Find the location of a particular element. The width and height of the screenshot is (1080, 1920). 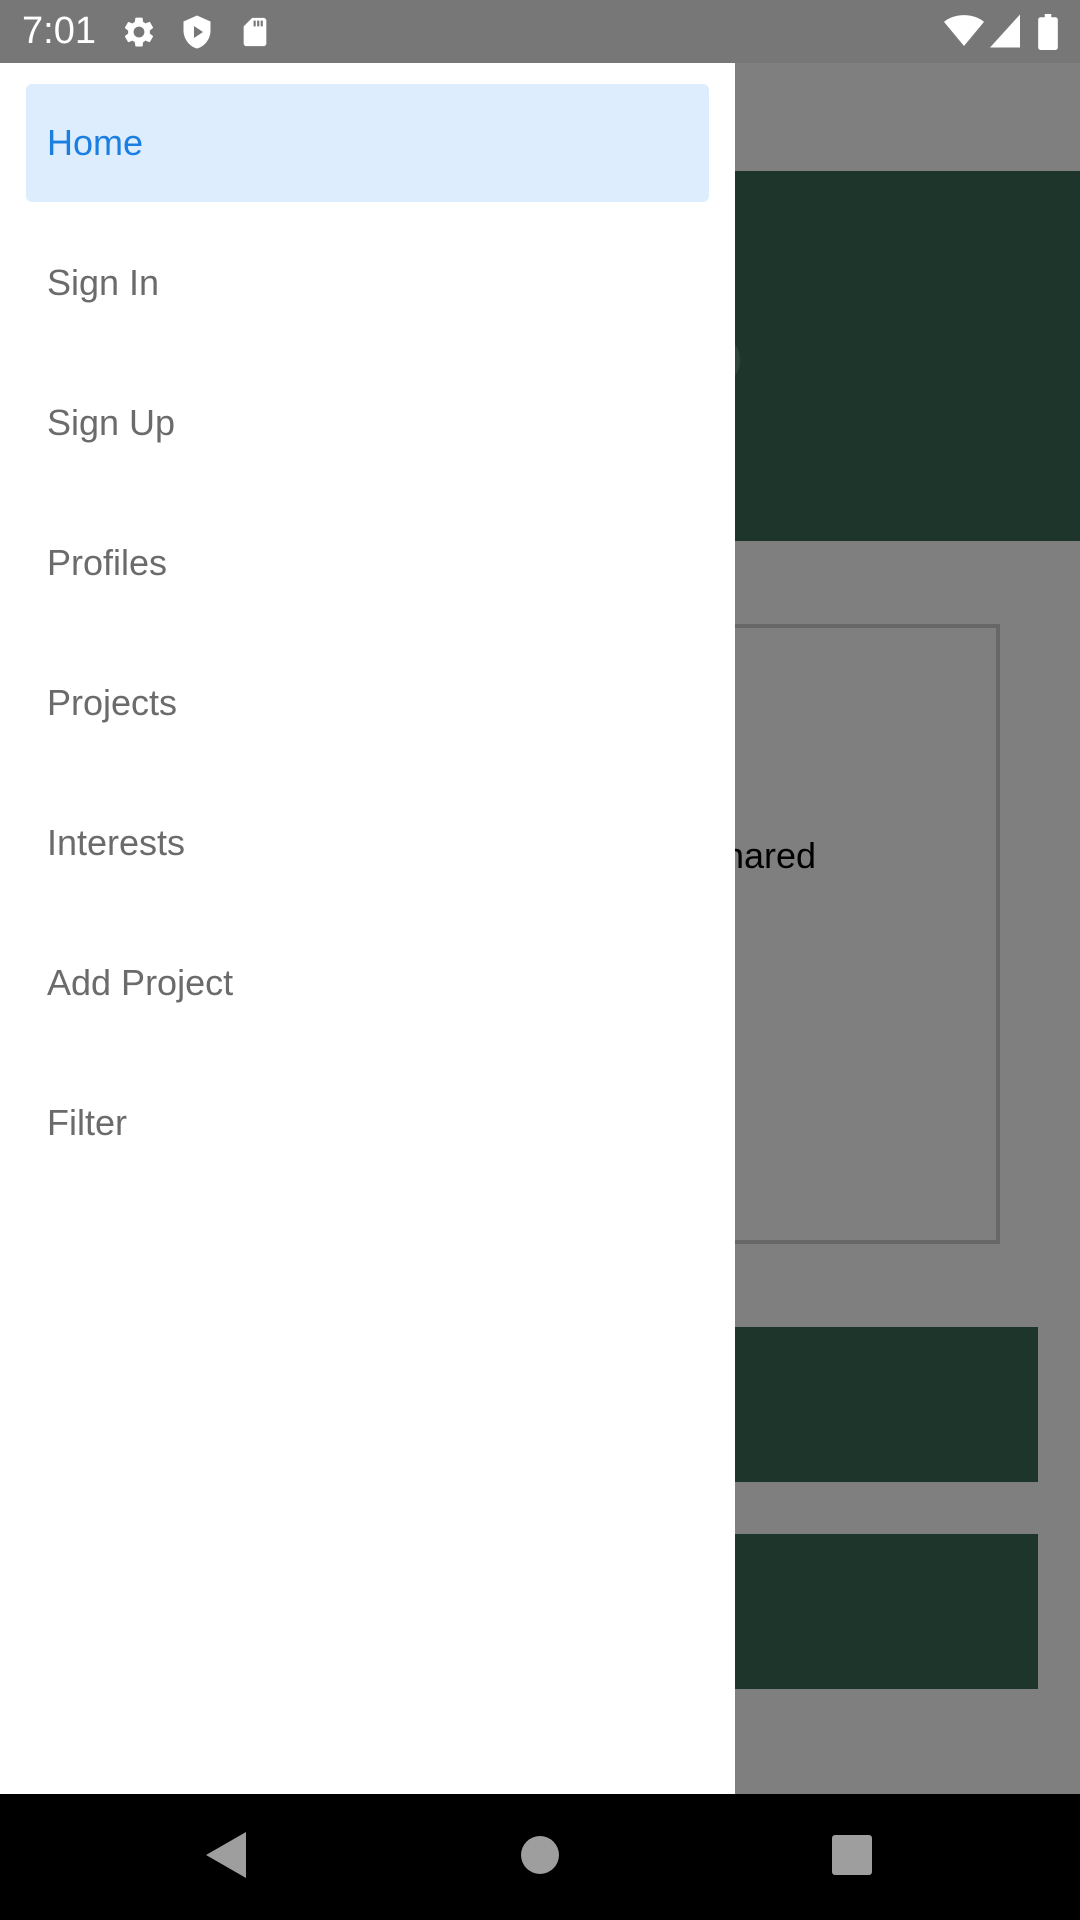

drawer-item-label: Interests is located at coordinates (116, 842).